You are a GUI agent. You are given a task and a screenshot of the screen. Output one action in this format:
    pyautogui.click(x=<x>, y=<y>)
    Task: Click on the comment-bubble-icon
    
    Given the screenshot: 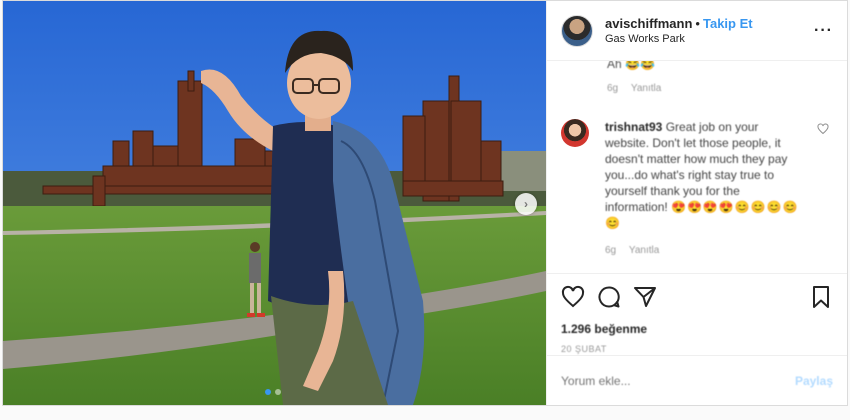 What is the action you would take?
    pyautogui.click(x=609, y=297)
    